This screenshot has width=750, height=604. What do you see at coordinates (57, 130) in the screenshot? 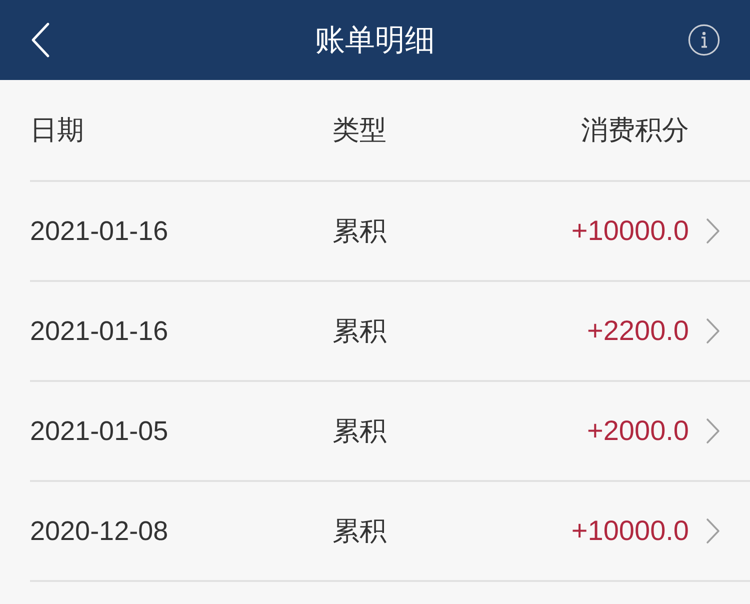
I see `column-header: 日期` at bounding box center [57, 130].